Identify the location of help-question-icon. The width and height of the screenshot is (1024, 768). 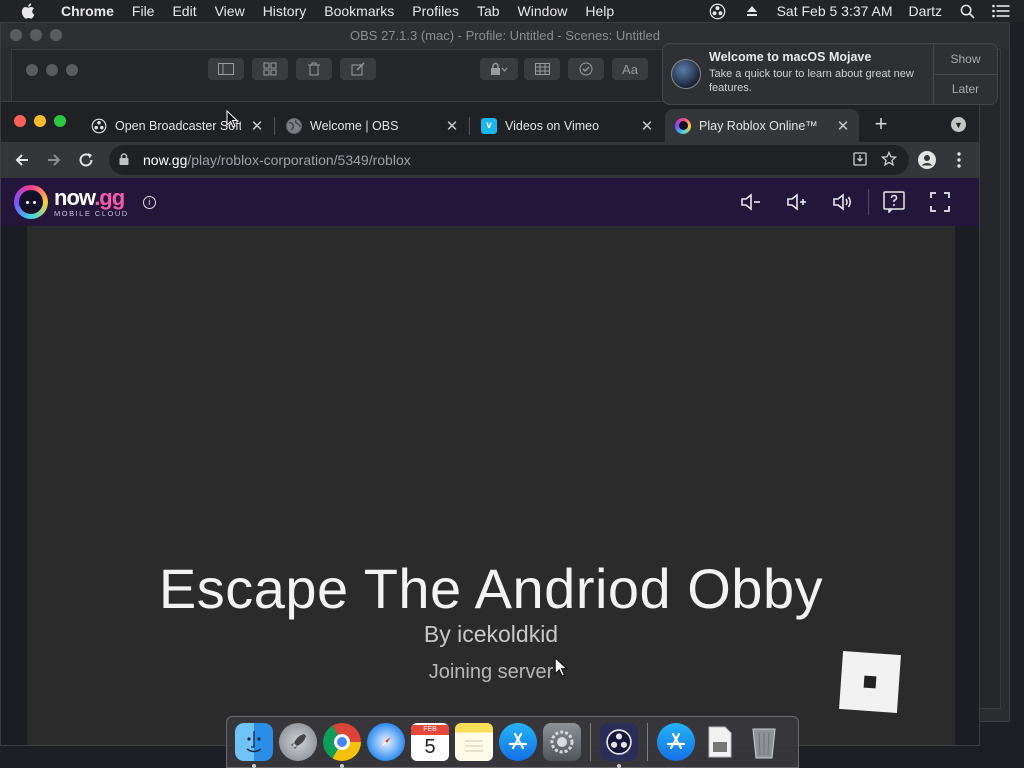
(894, 202).